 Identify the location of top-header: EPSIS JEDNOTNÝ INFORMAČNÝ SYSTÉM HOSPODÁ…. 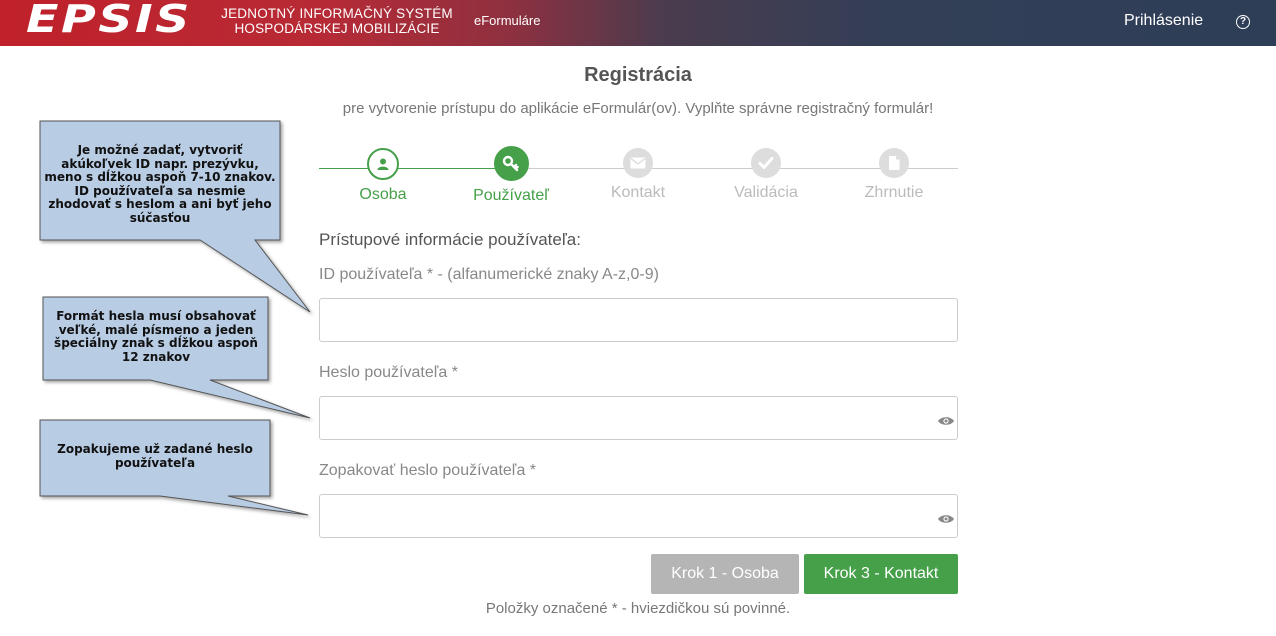
(638, 23).